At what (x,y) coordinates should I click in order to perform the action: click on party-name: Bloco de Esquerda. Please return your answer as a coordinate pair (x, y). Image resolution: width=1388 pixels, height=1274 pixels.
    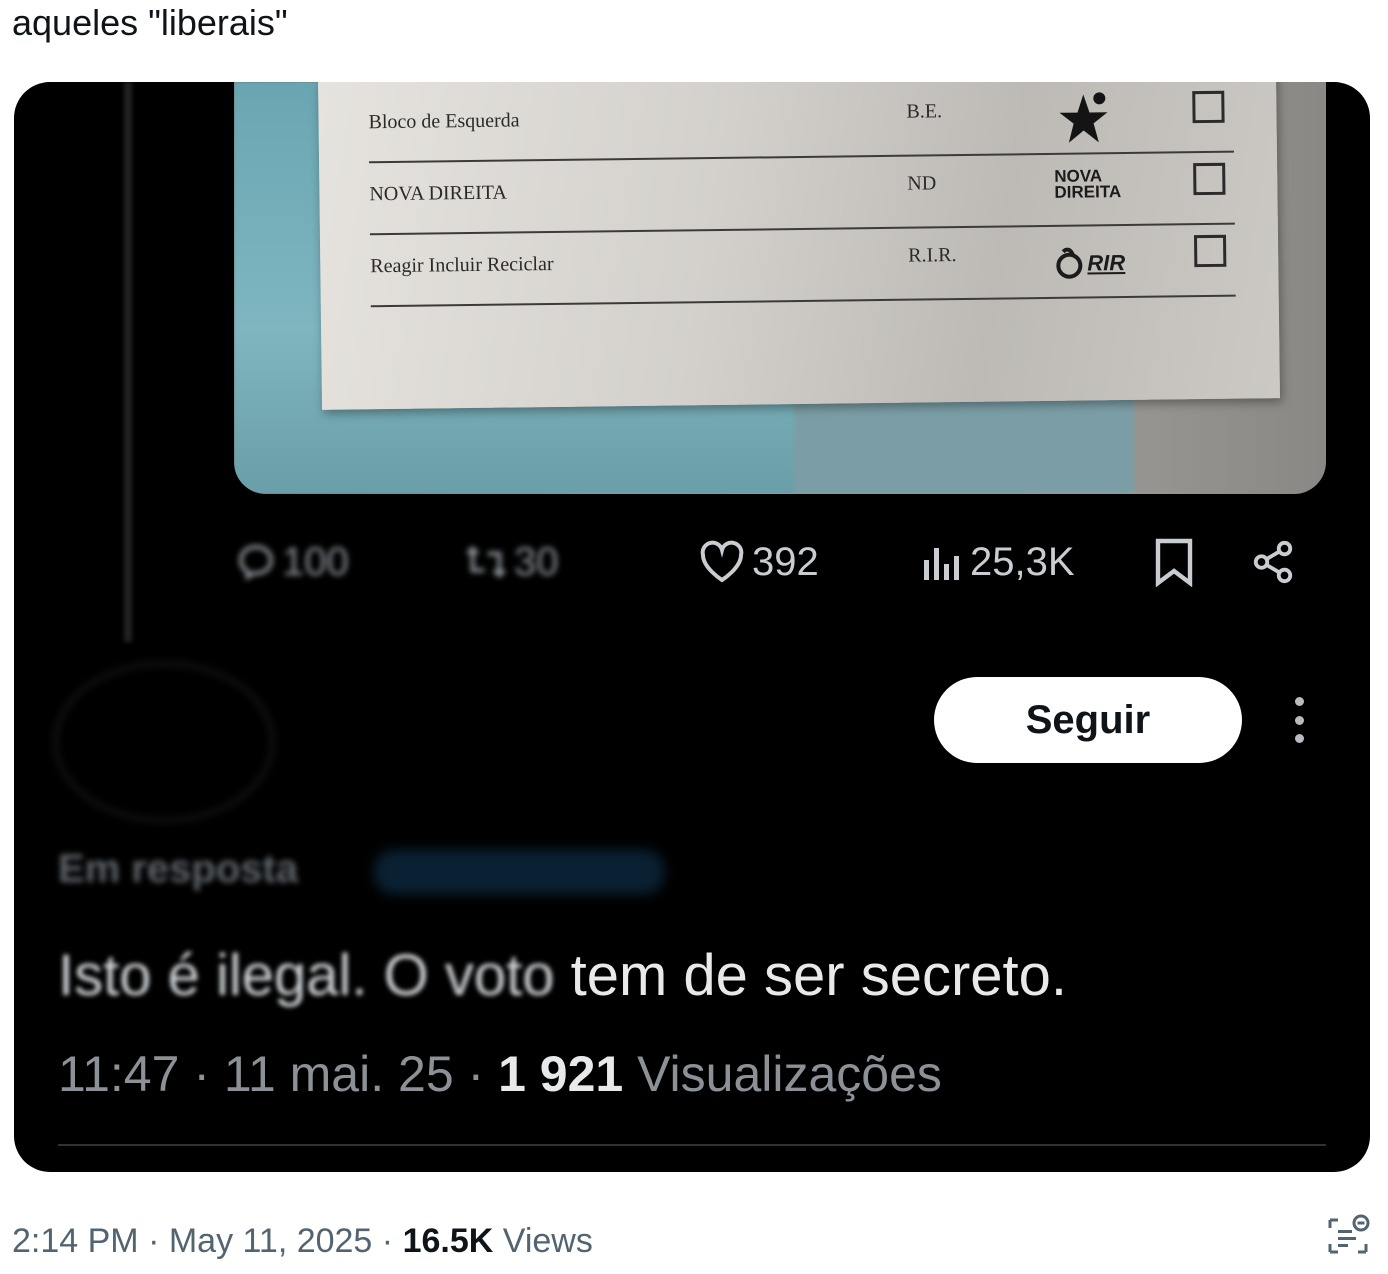
    Looking at the image, I should click on (444, 121).